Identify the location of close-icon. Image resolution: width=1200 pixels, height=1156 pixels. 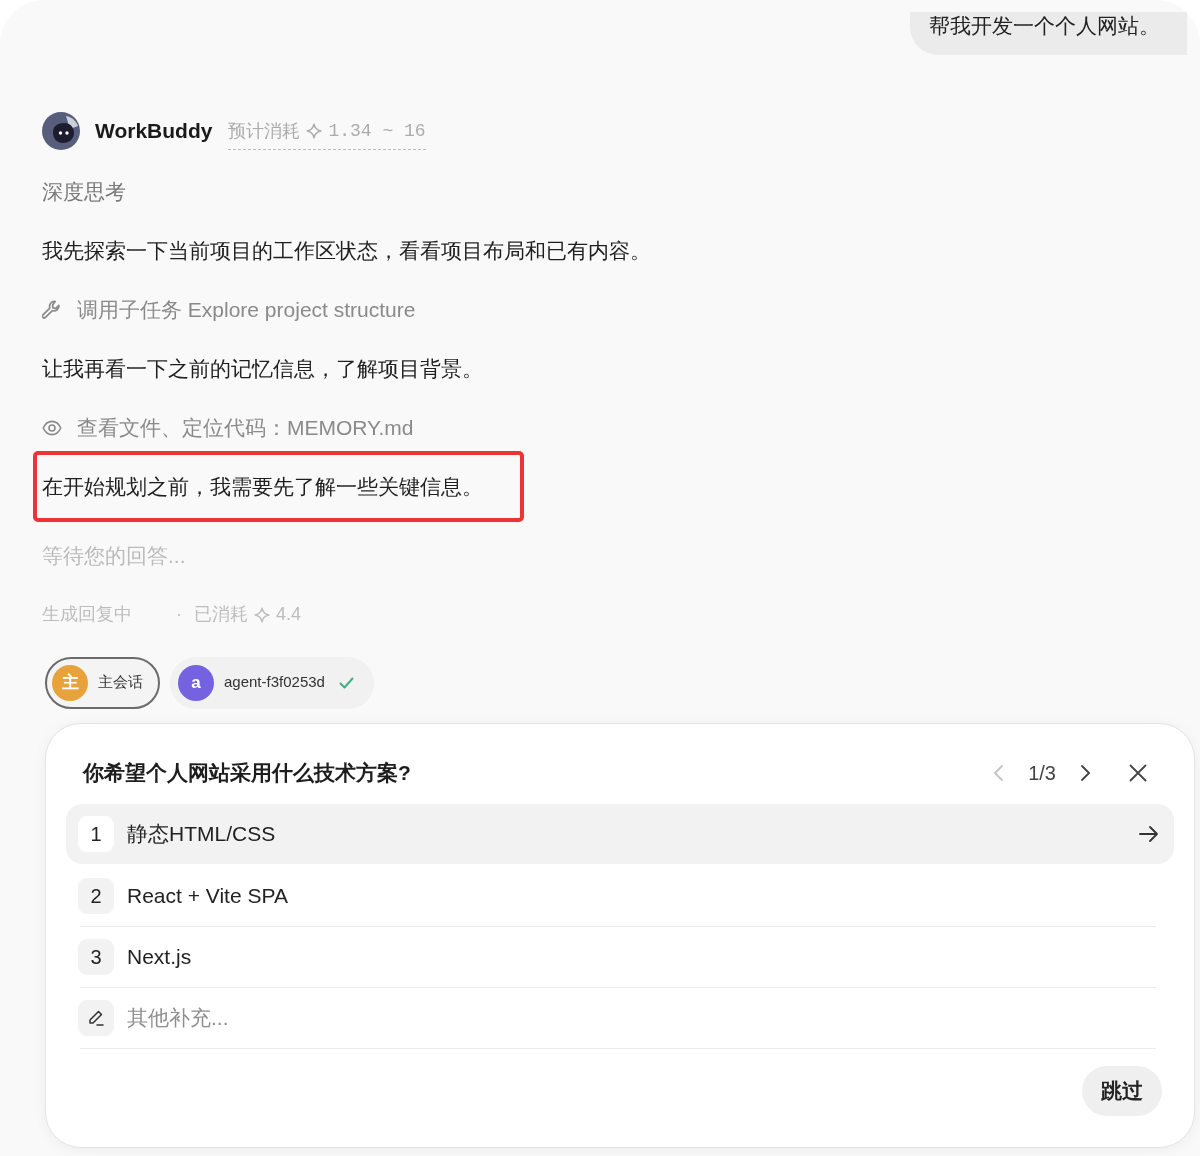
(1138, 772).